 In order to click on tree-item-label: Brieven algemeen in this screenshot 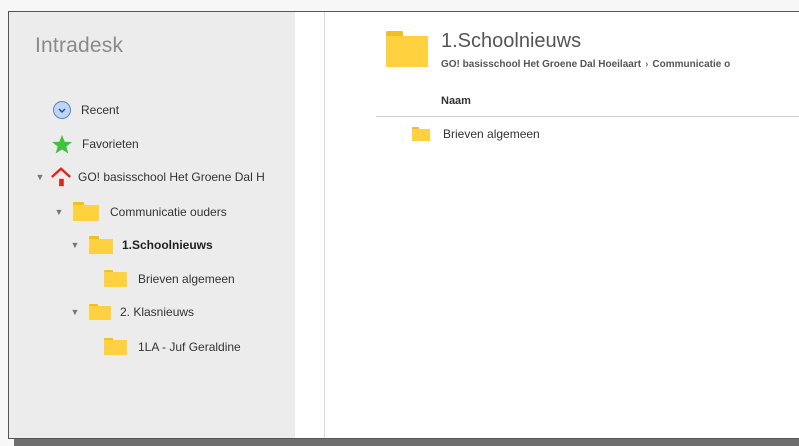, I will do `click(186, 278)`.